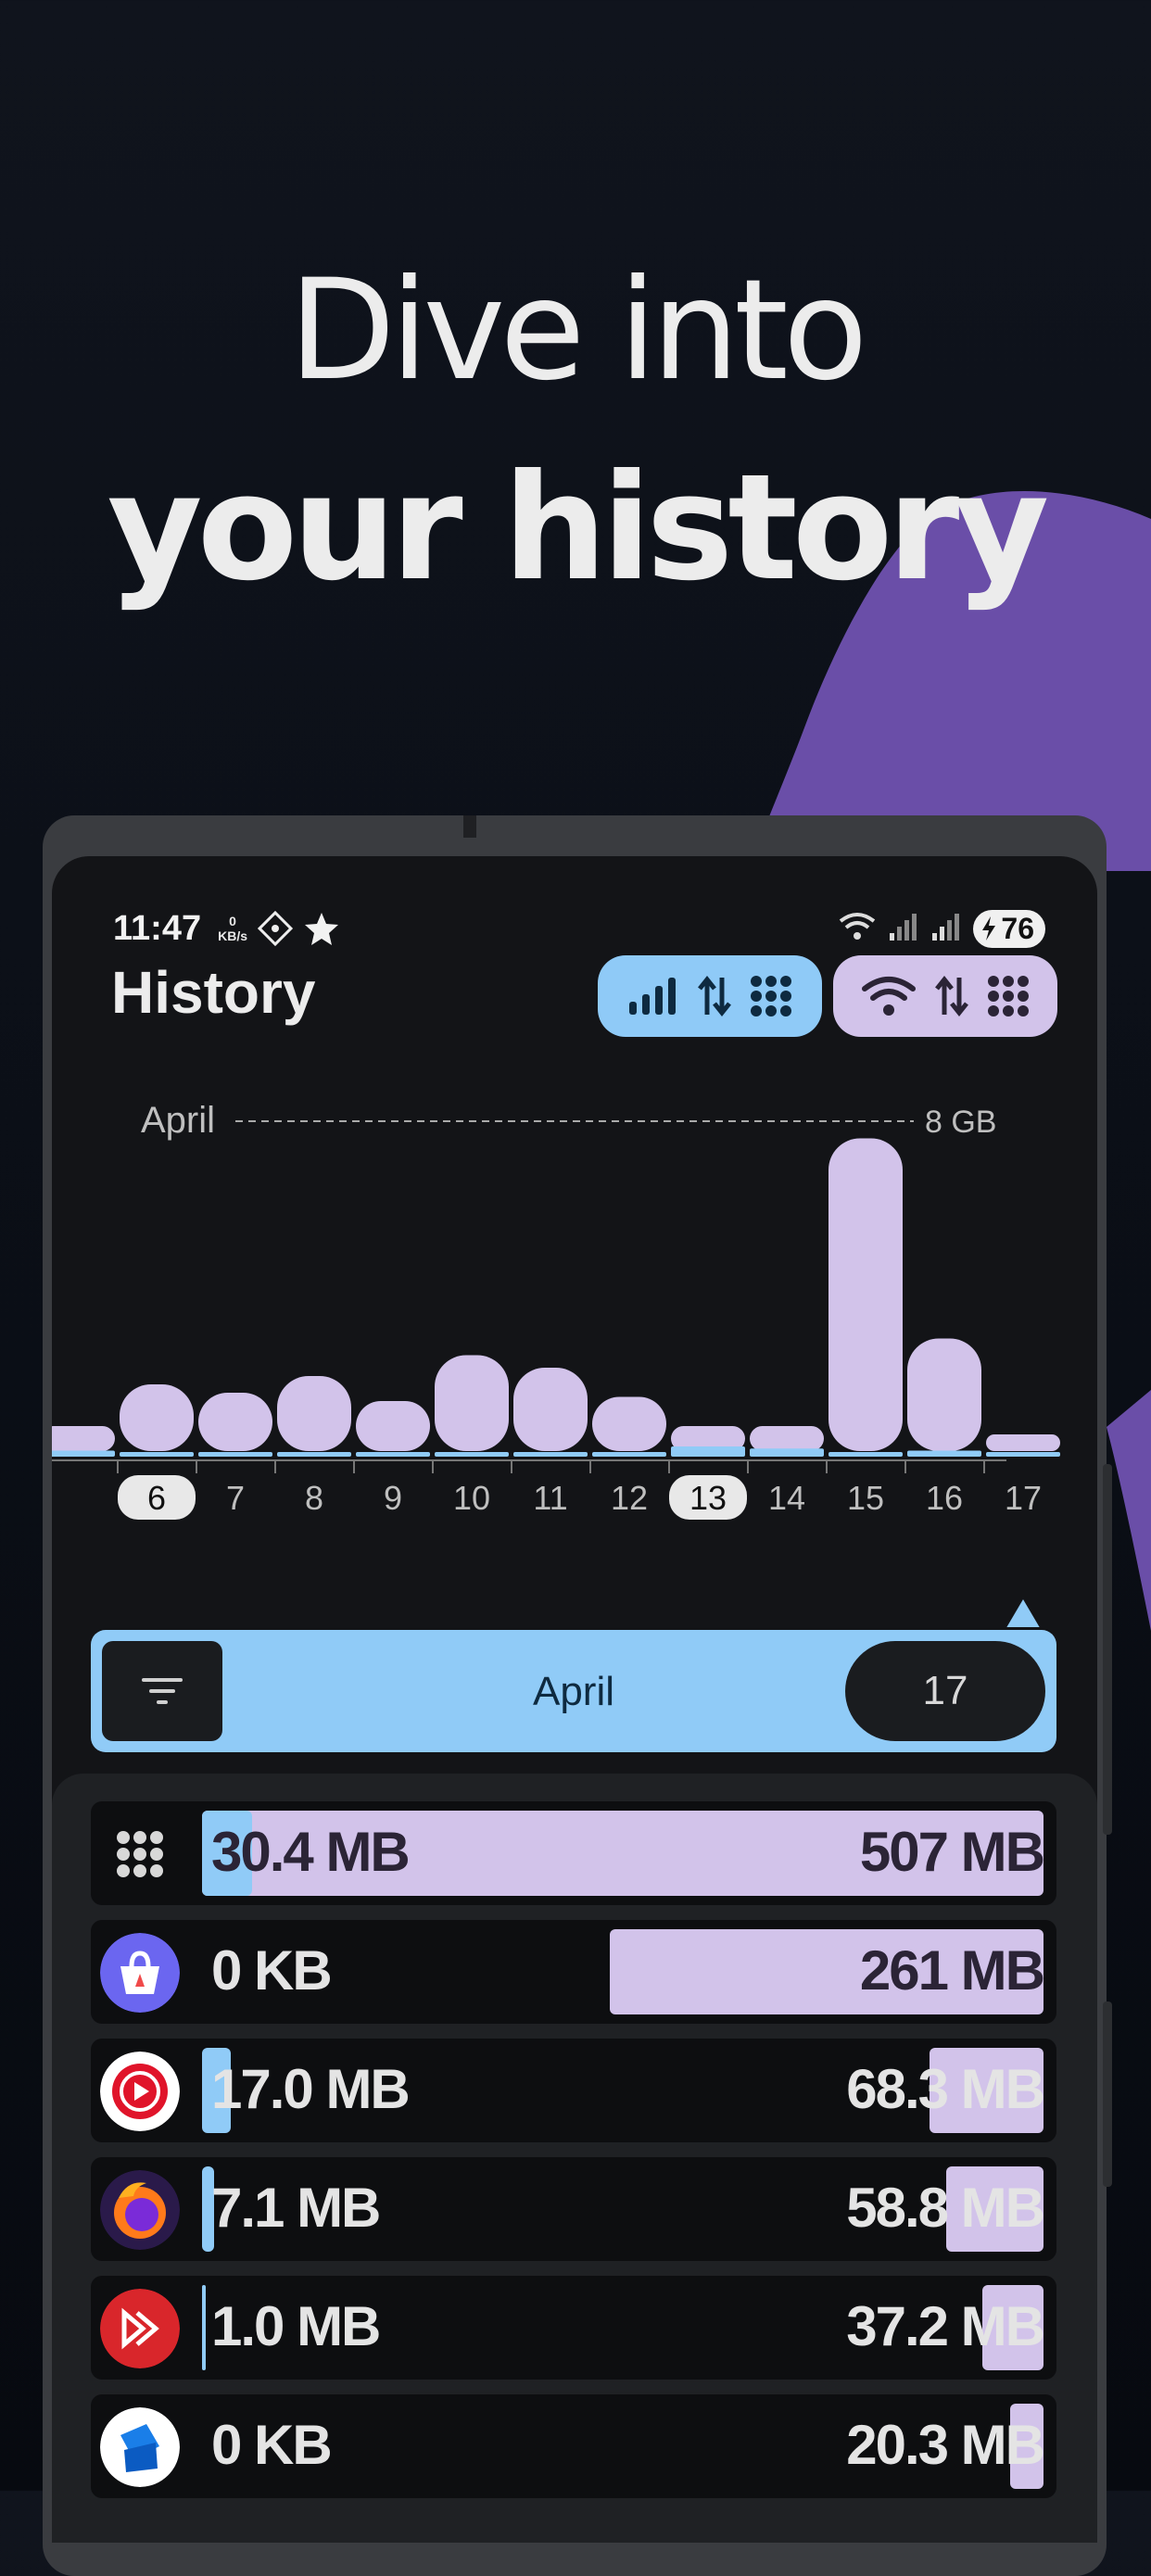 This screenshot has height=2576, width=1151. I want to click on app-usage-row: 0 KB 261 MB, so click(573, 1972).